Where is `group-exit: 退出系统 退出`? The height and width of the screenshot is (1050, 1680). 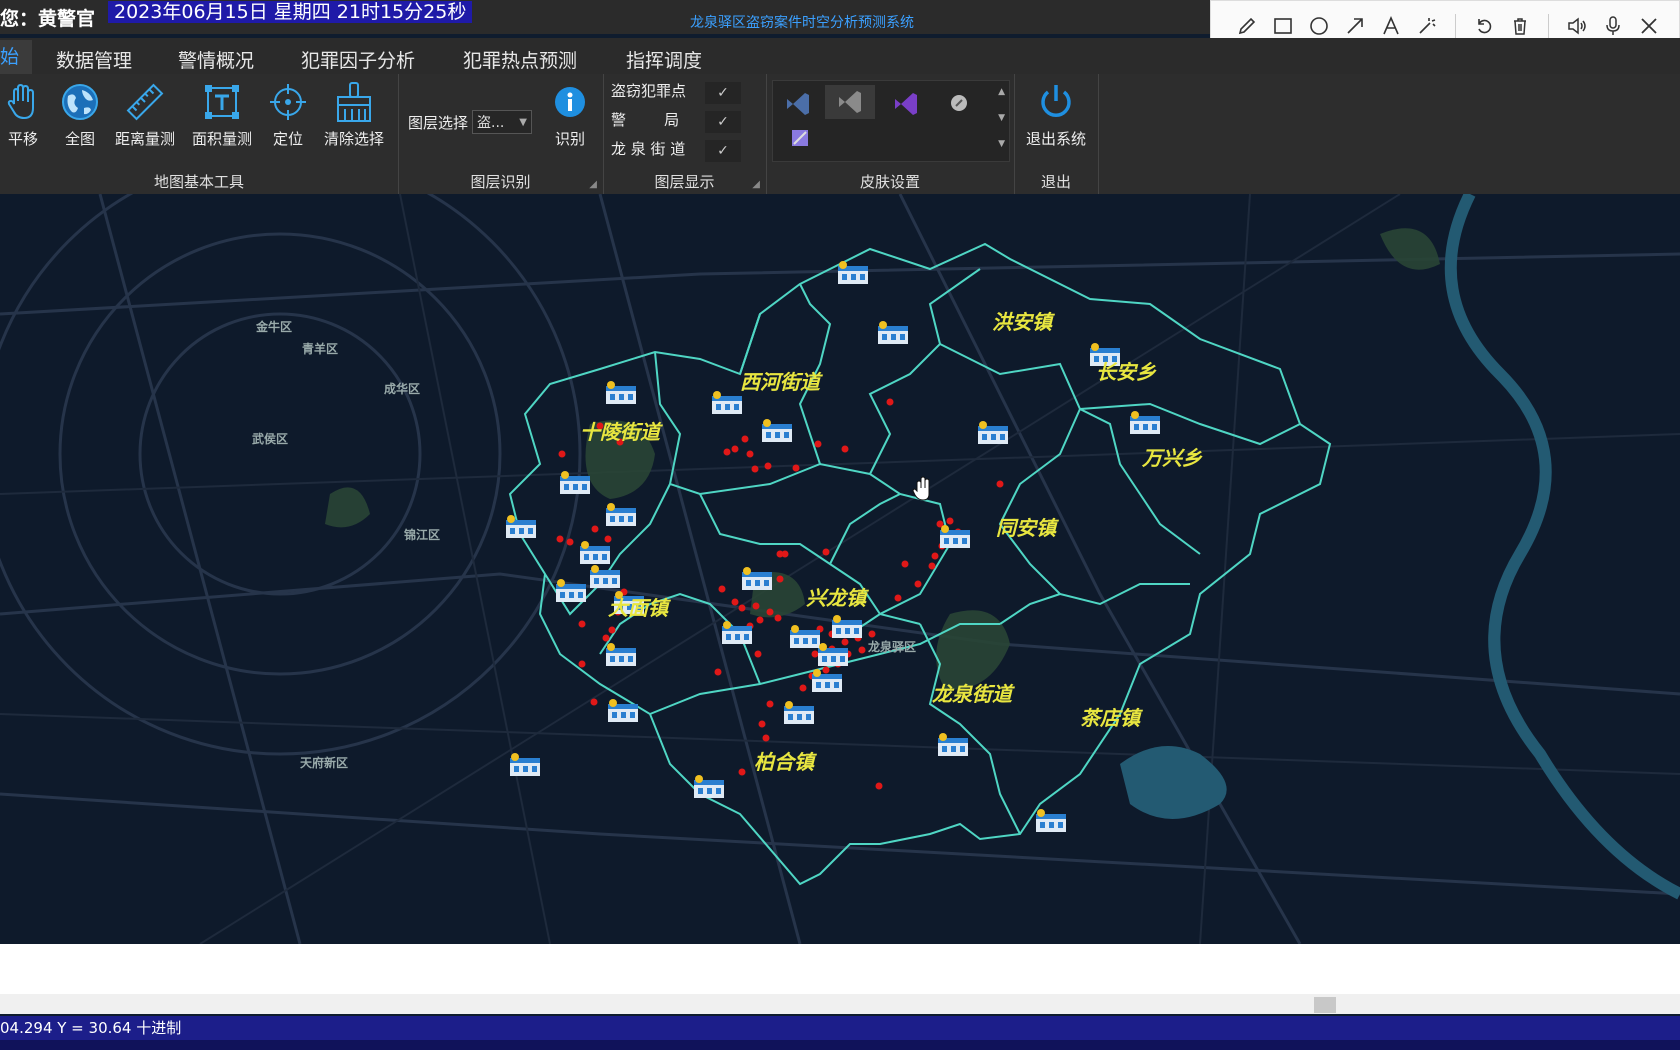 group-exit: 退出系统 退出 is located at coordinates (1056, 134).